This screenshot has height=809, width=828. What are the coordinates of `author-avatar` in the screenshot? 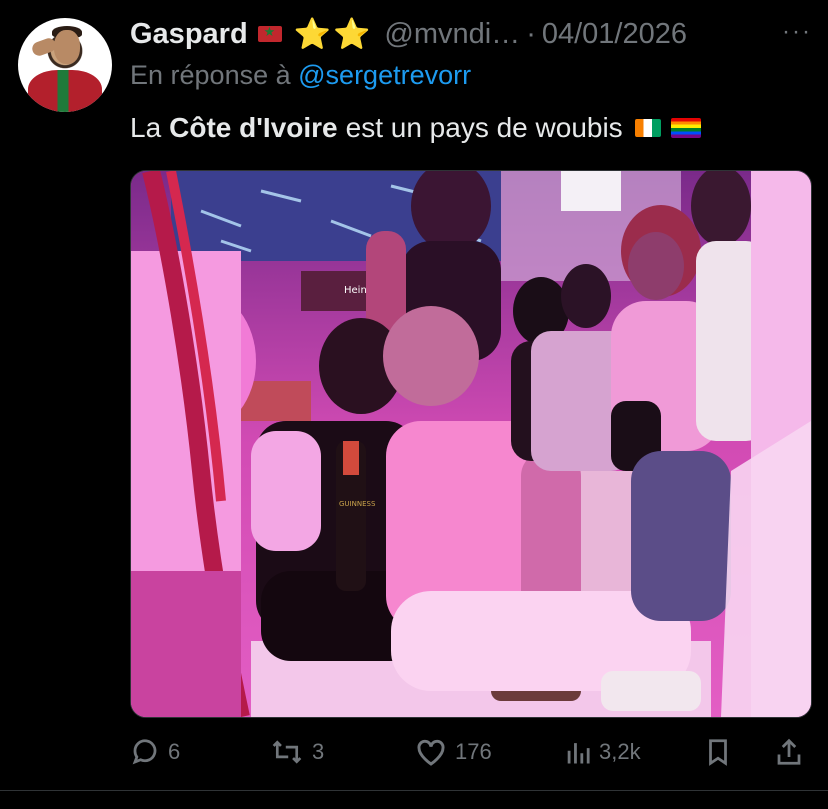 It's located at (65, 65).